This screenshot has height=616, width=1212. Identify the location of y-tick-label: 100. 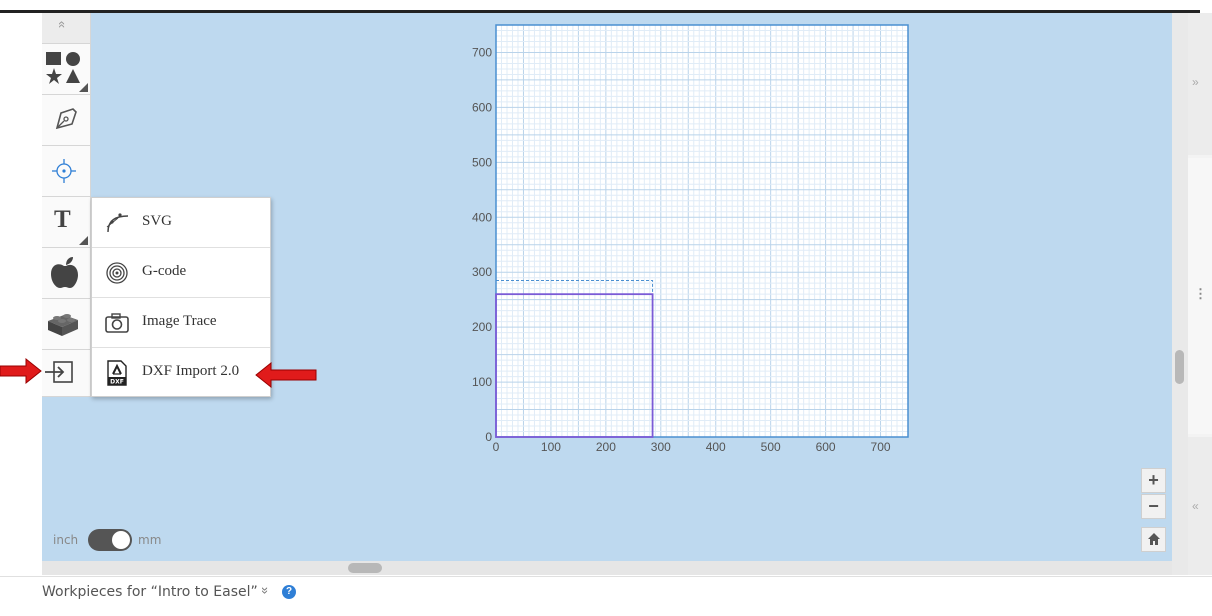
(482, 382).